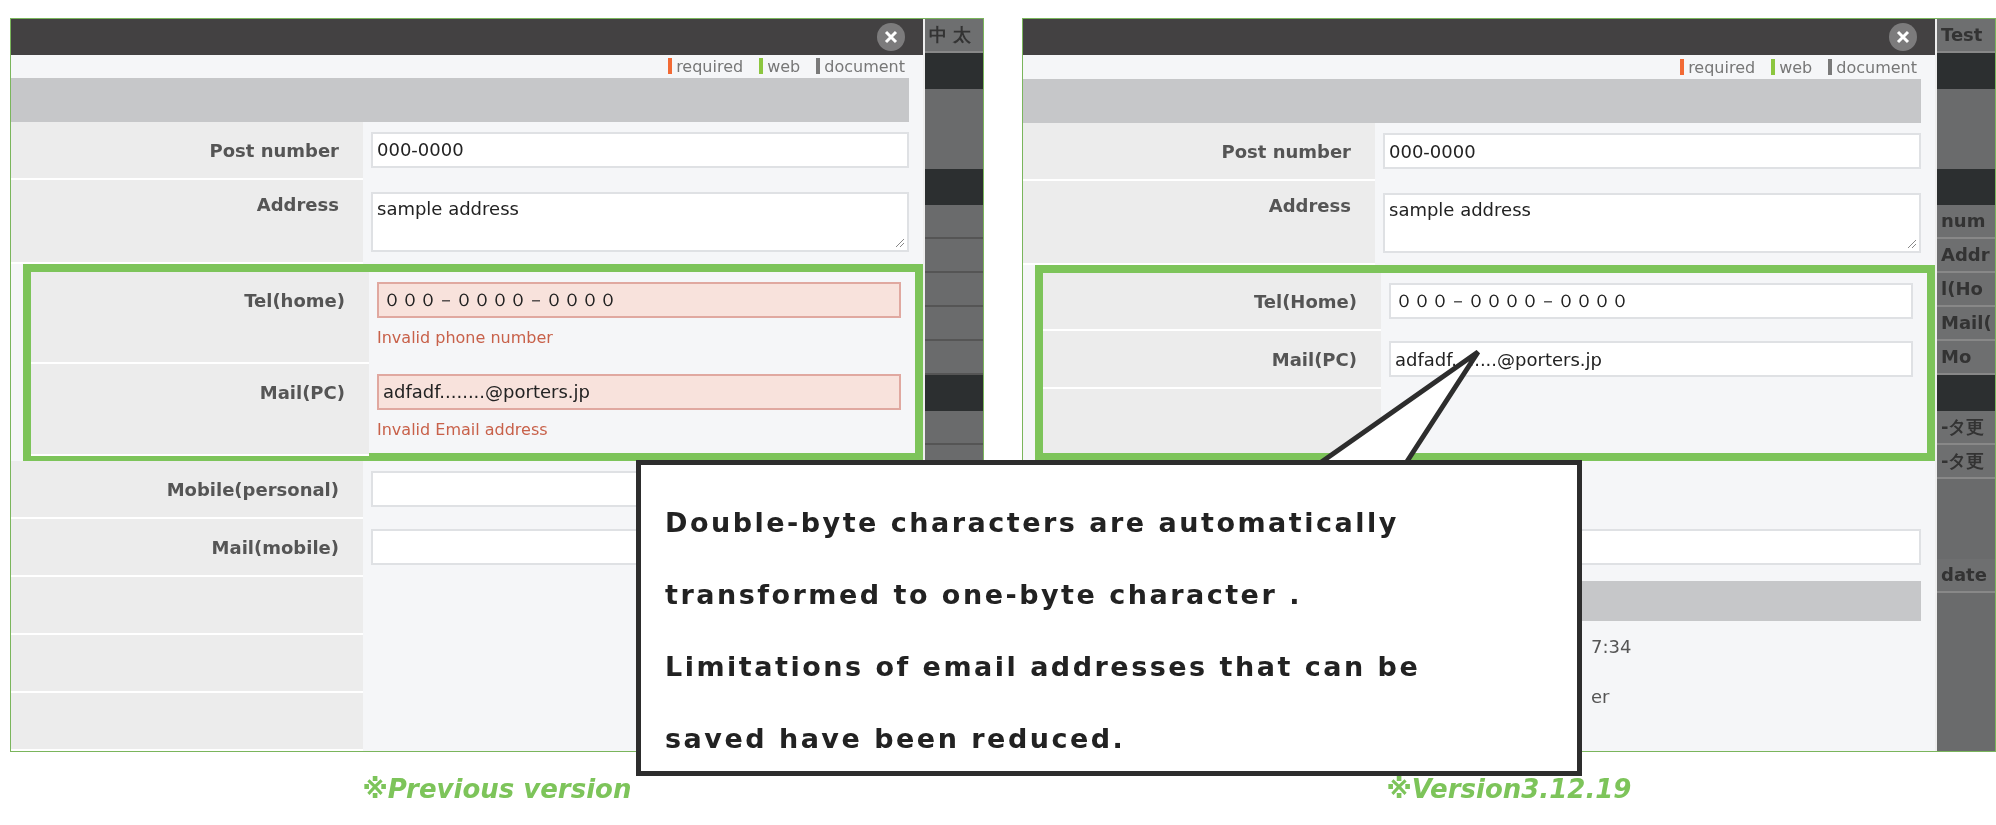 The height and width of the screenshot is (825, 1996). Describe the element at coordinates (1966, 36) in the screenshot. I see `background-text: Test` at that location.